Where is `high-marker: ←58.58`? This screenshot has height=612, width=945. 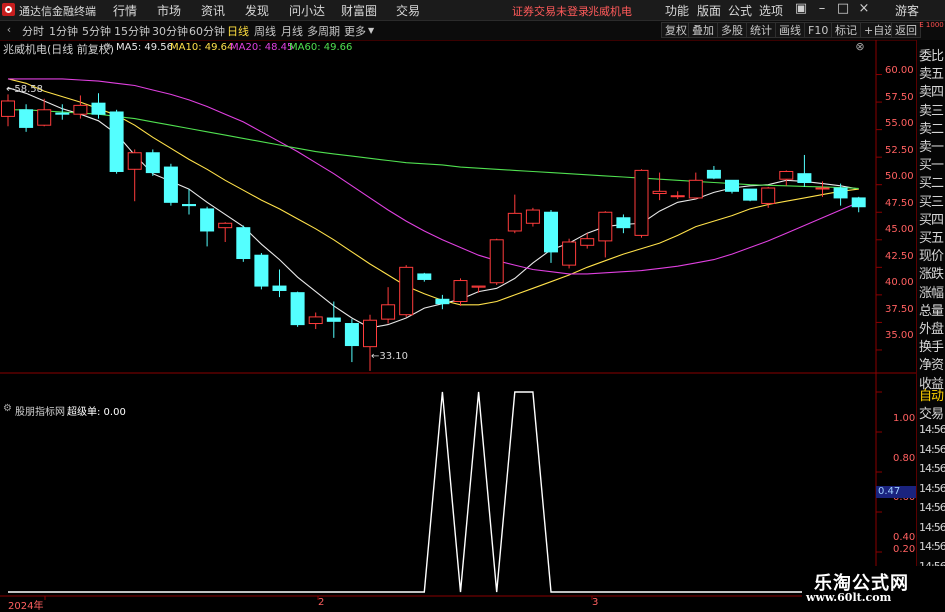
high-marker: ←58.58 is located at coordinates (25, 89).